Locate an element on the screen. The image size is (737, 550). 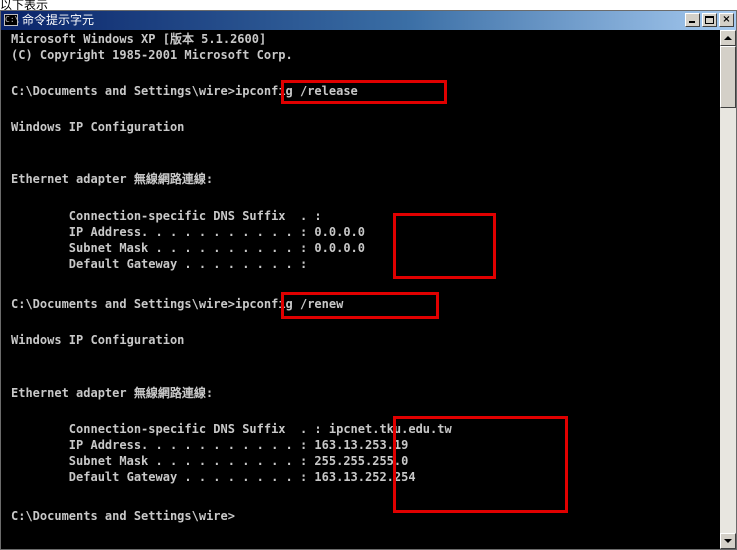
console-line: Connection-specific DNS Suffix . : is located at coordinates (166, 216).